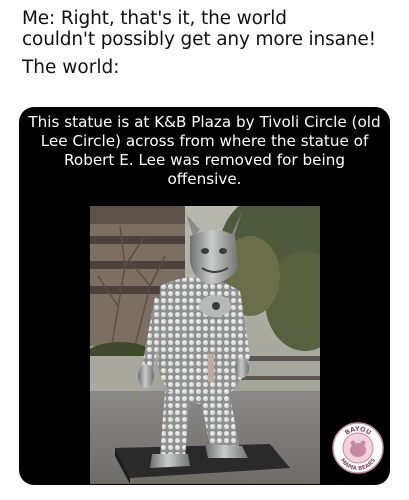  I want to click on meme-text-line-1: Me: Right, that's it, the world, so click(154, 18).